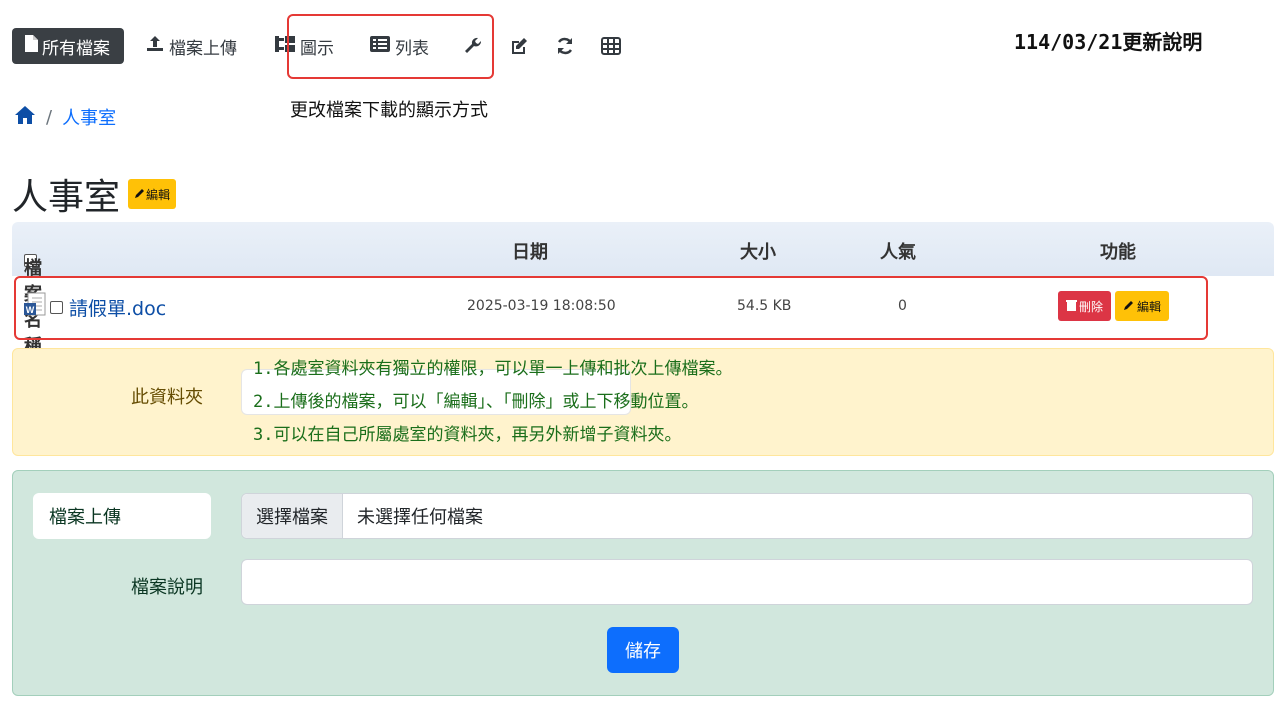 The image size is (1280, 720). Describe the element at coordinates (66, 197) in the screenshot. I see `page-title-text: 人事室` at that location.